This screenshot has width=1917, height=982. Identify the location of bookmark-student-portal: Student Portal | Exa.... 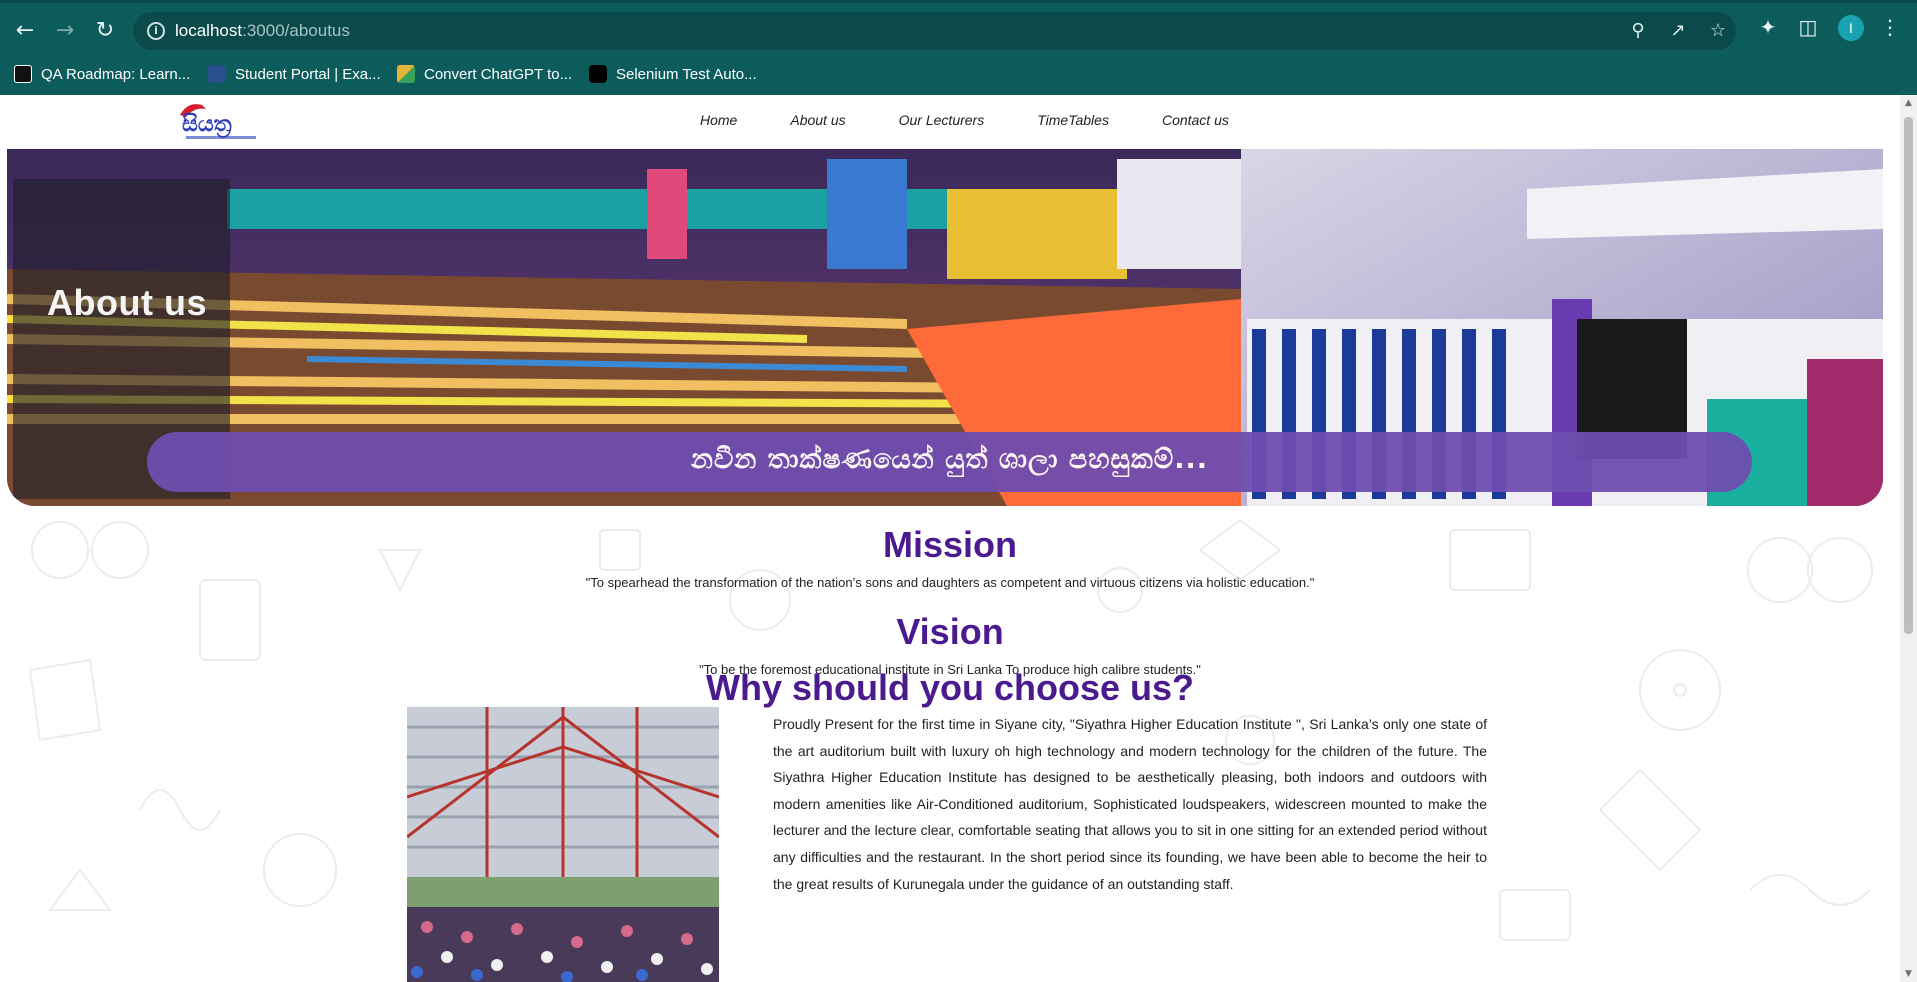
(294, 74).